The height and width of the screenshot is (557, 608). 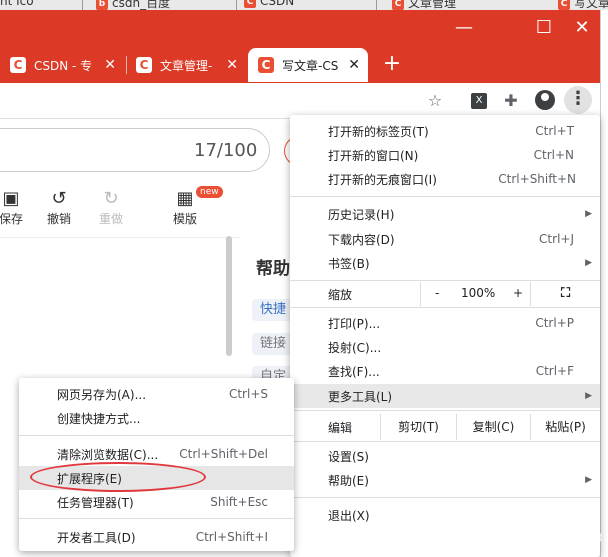 I want to click on submenu-item-save-page: 网页另存为(A)... Ctrl+S, so click(x=156, y=394).